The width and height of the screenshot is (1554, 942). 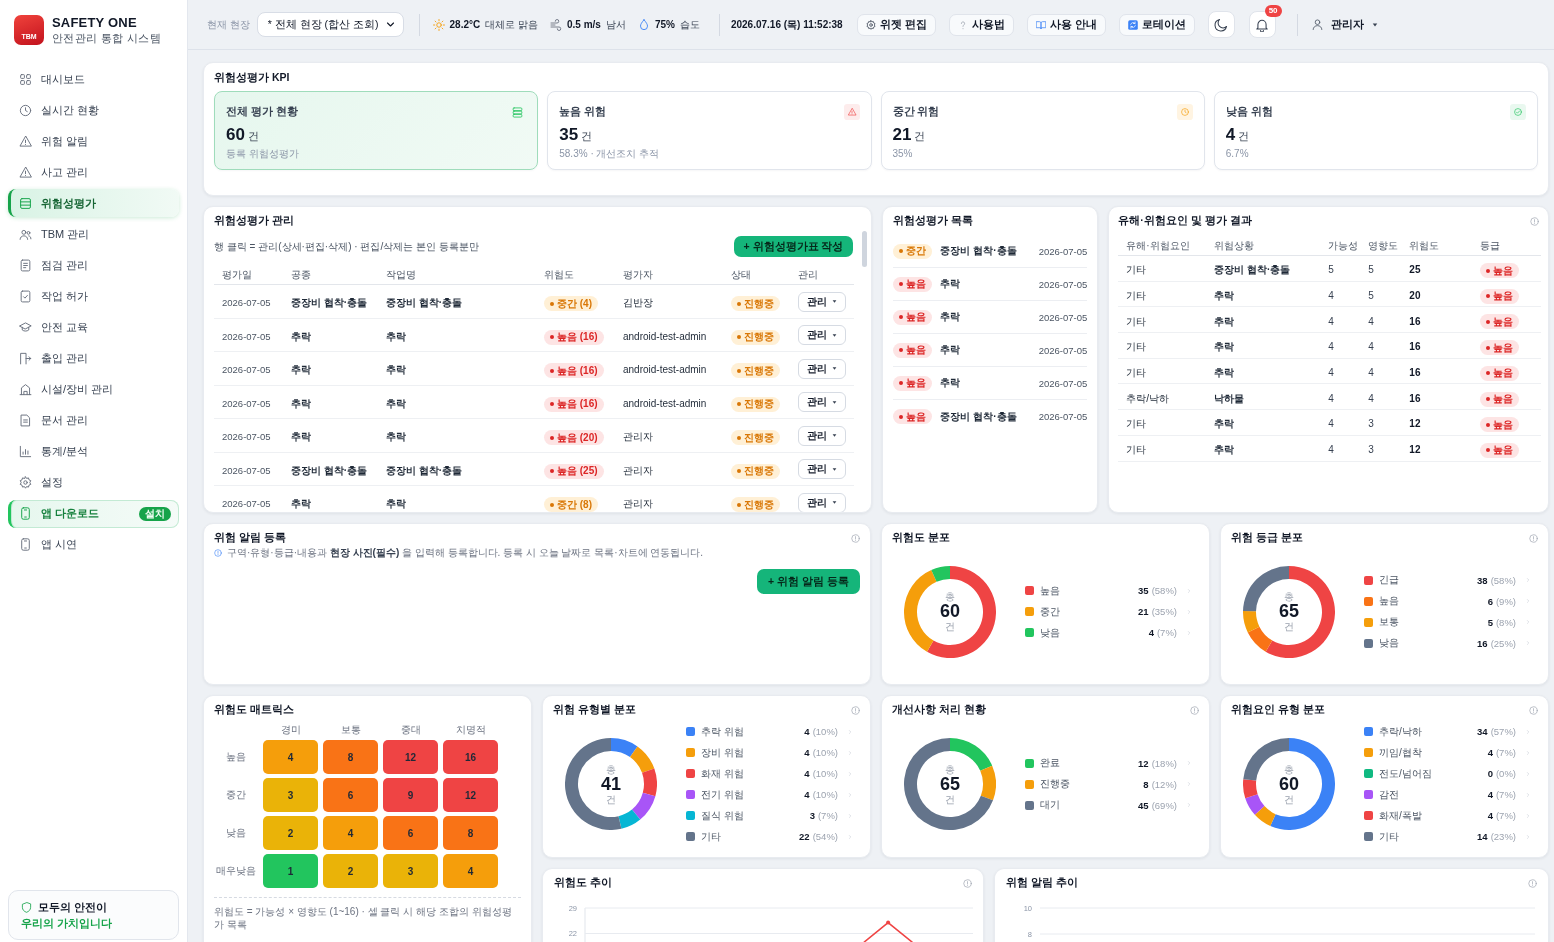 I want to click on register-alert-button: + 위험 알림 등록, so click(x=808, y=581).